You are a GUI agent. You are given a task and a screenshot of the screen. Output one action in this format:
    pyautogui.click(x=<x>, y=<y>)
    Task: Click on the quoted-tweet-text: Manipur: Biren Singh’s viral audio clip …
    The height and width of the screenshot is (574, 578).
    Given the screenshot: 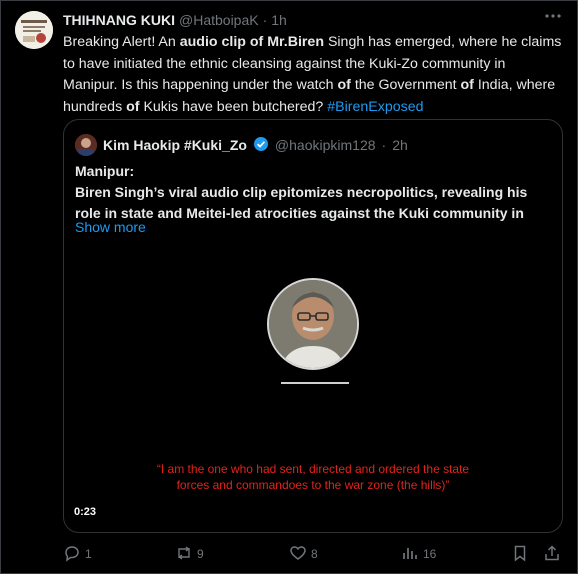 What is the action you would take?
    pyautogui.click(x=315, y=192)
    